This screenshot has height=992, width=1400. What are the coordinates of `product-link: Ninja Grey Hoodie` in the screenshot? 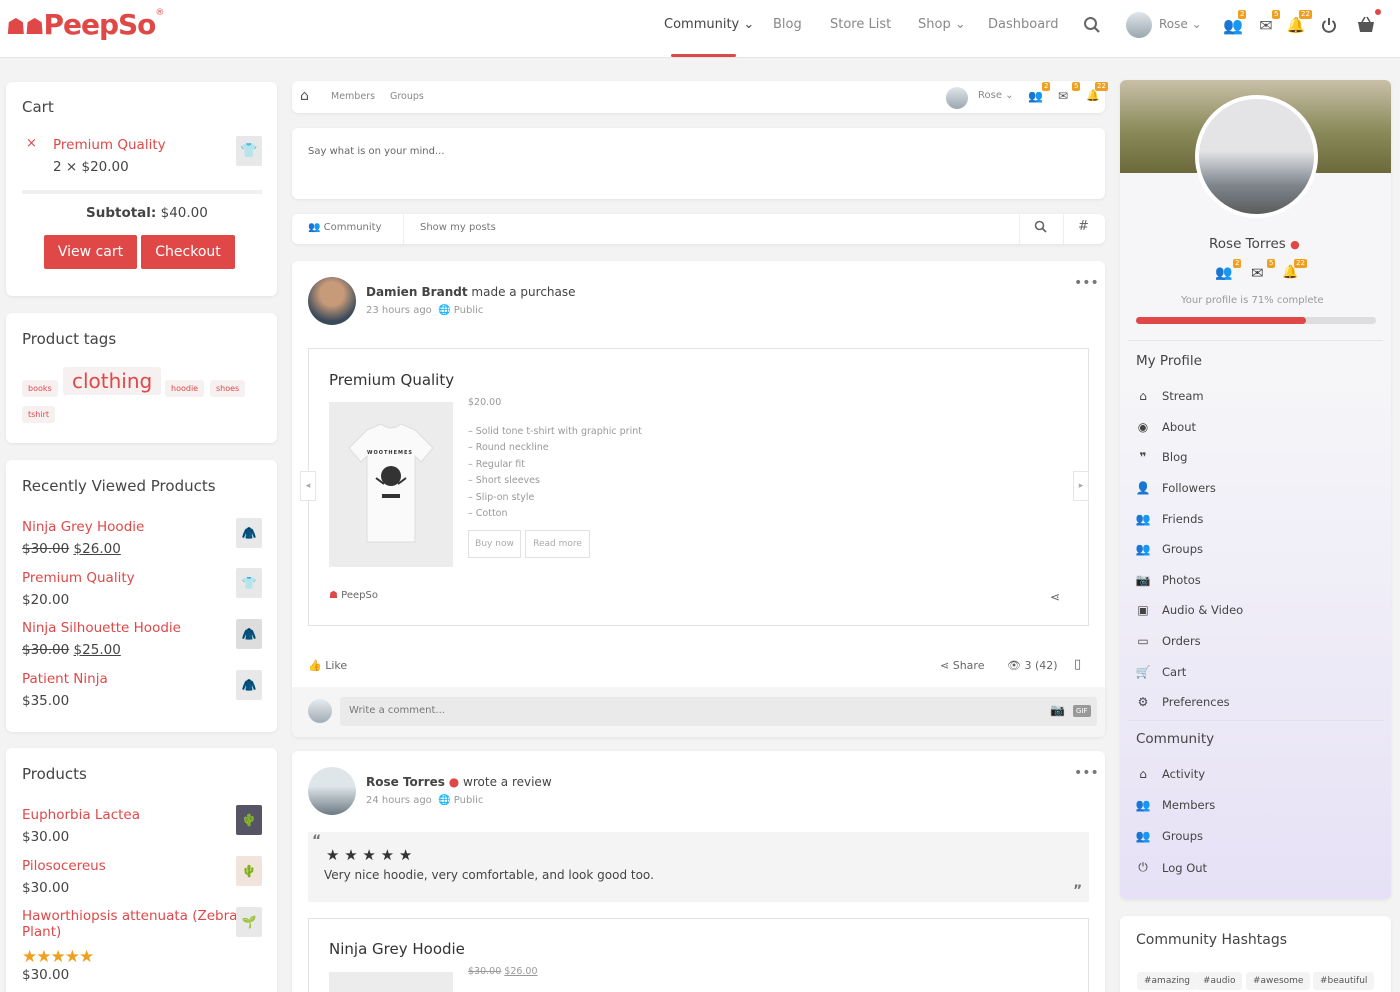 It's located at (83, 527).